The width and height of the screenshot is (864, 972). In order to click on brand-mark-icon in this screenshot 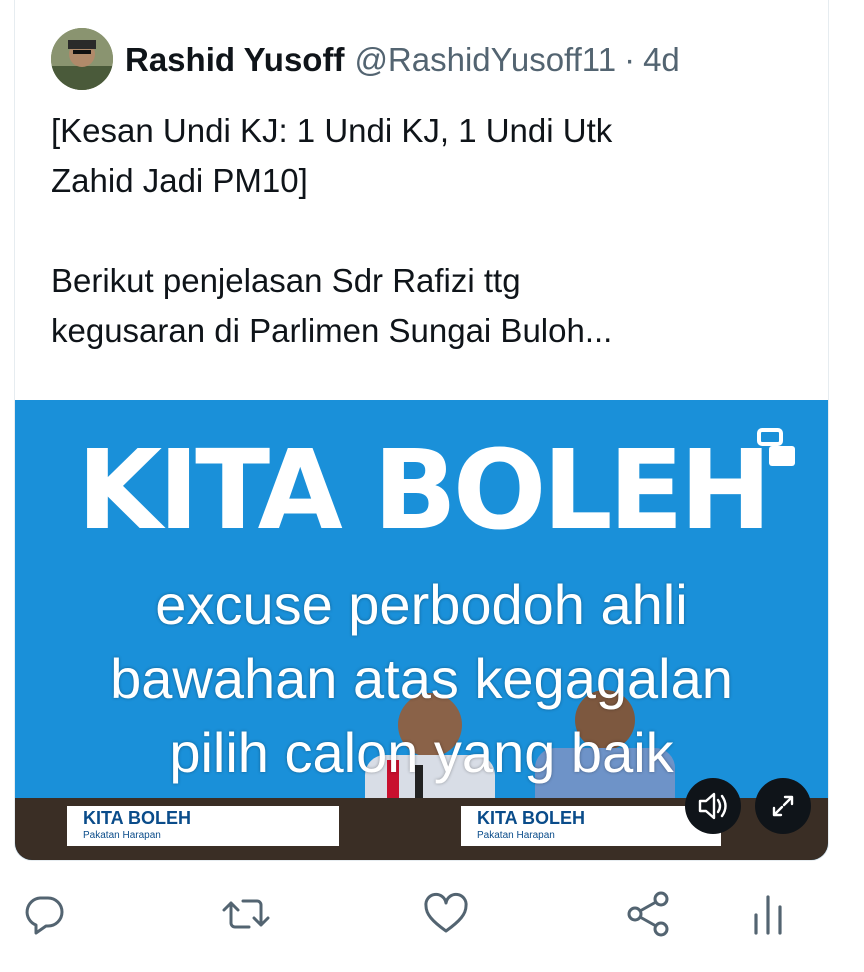, I will do `click(776, 447)`.